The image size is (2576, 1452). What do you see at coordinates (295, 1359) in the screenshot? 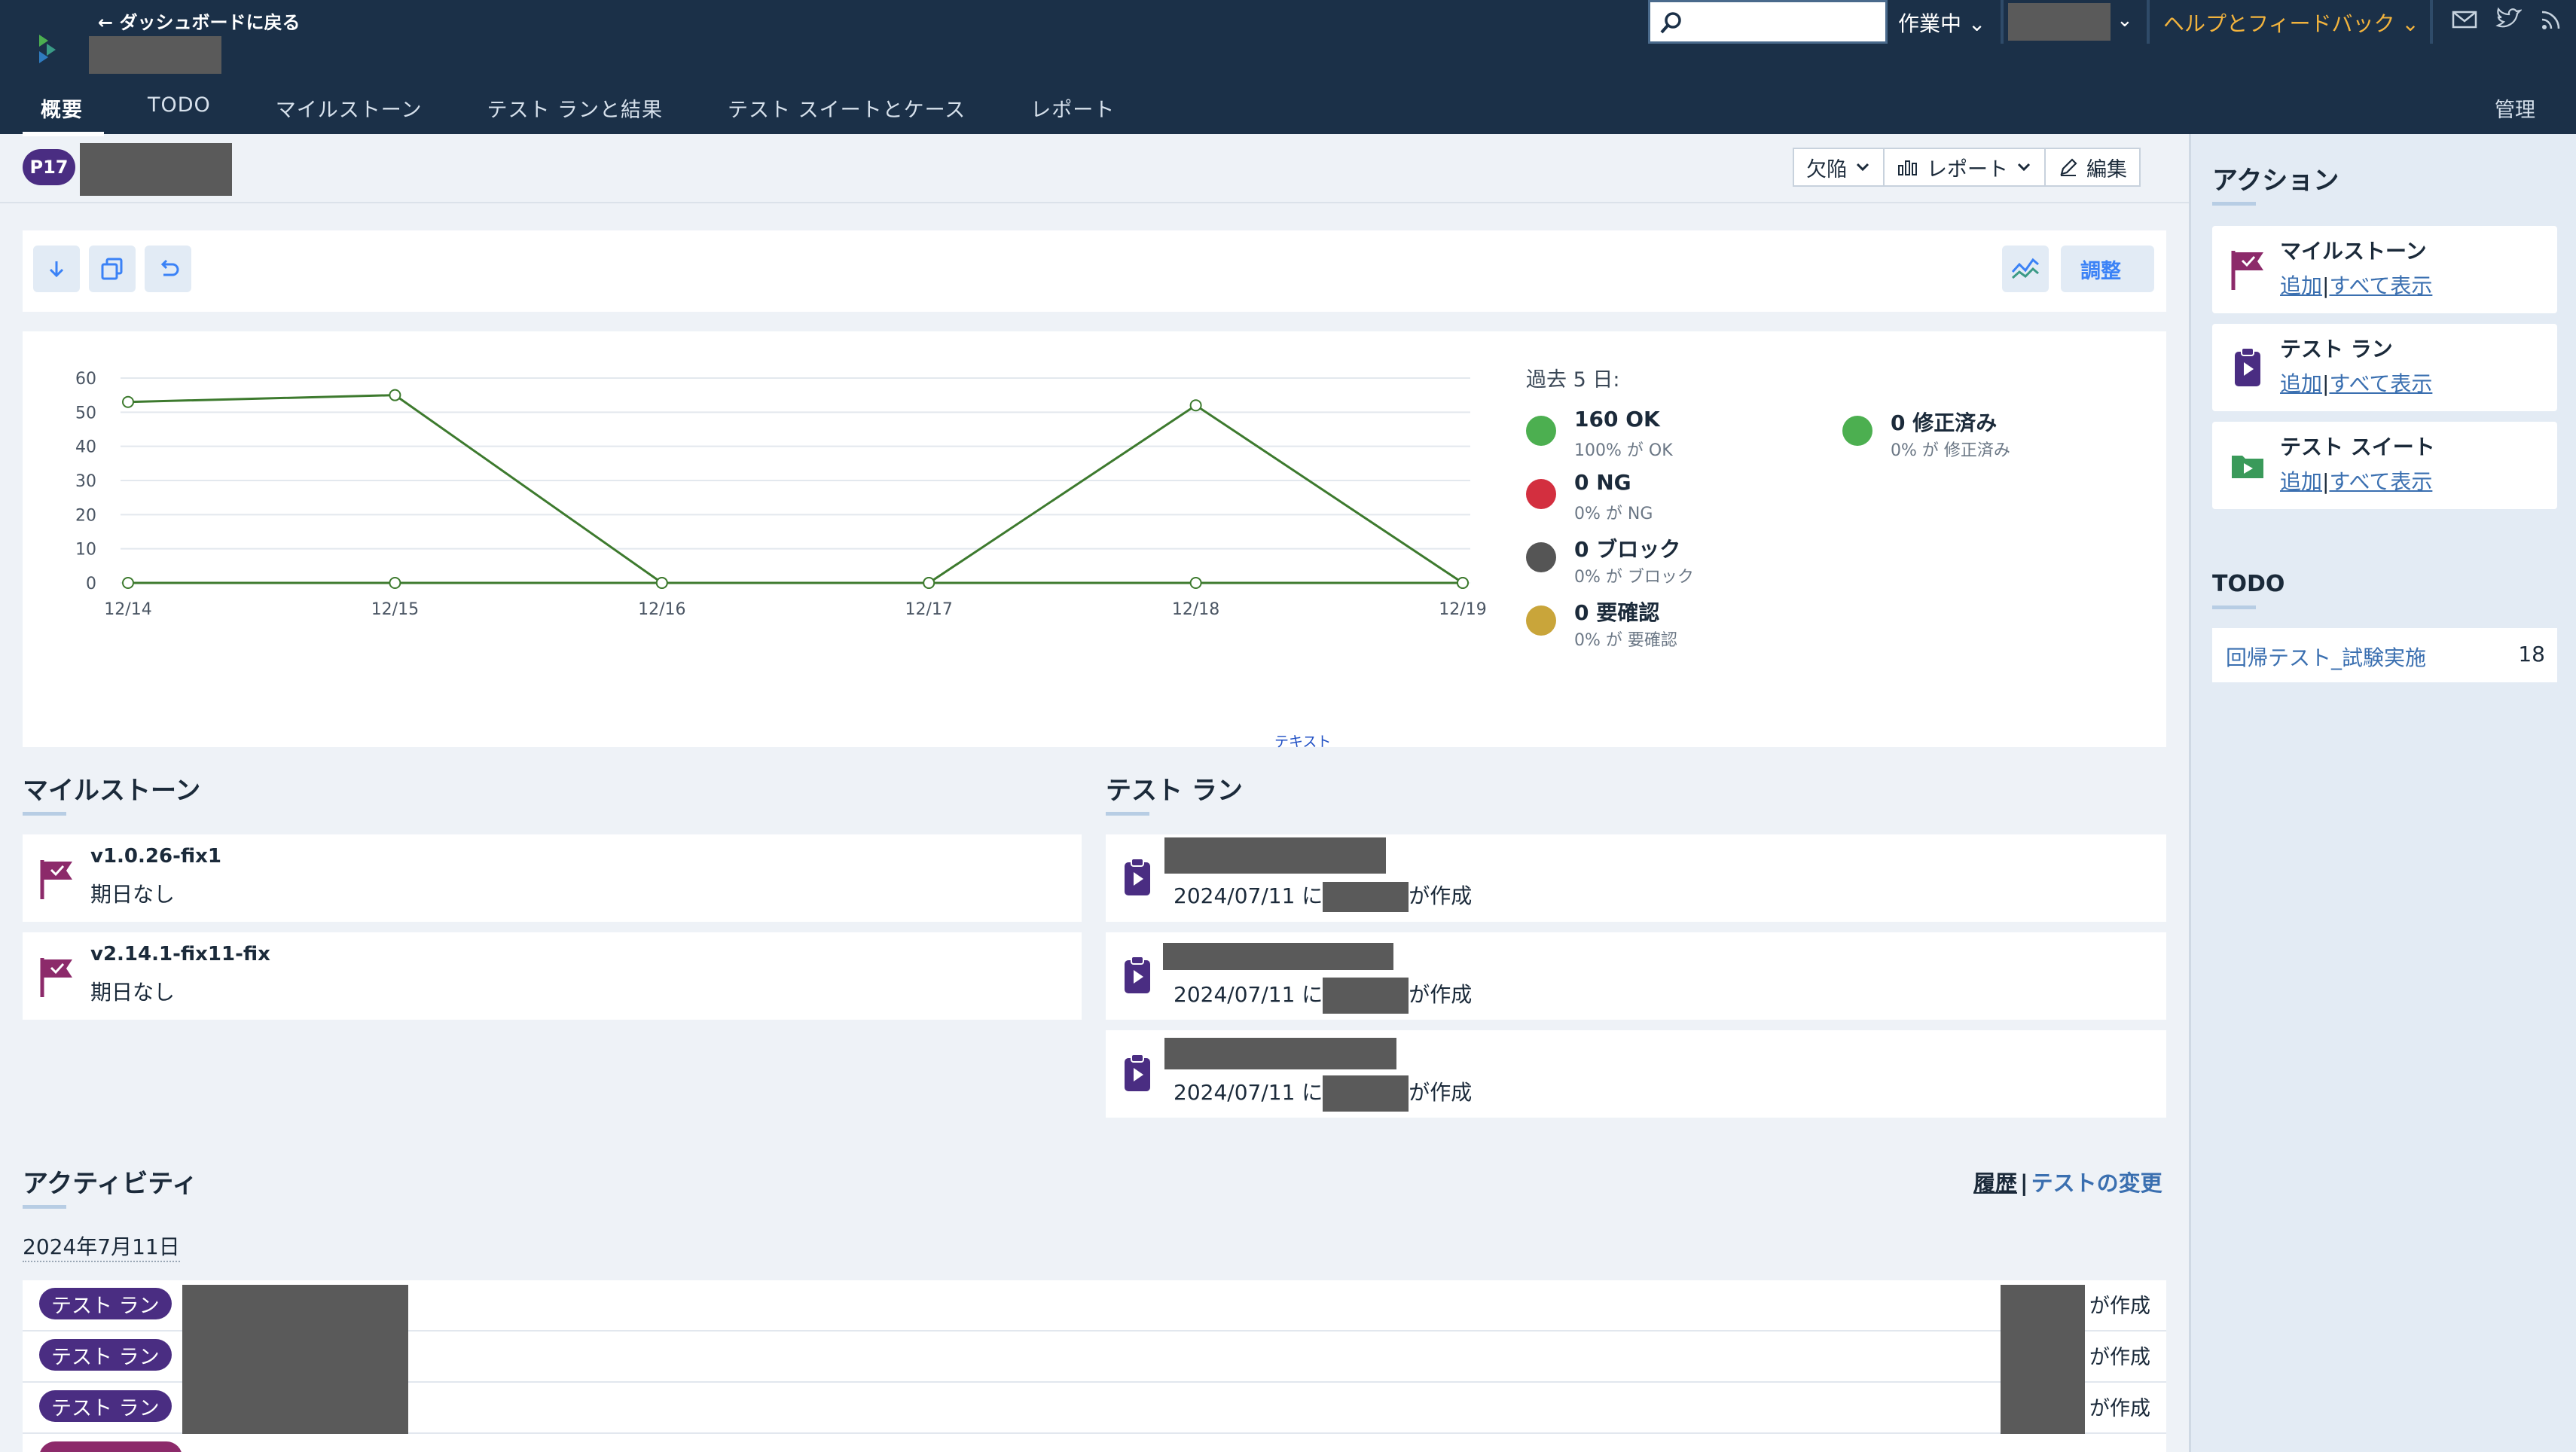
I see `activity-item-redacted` at bounding box center [295, 1359].